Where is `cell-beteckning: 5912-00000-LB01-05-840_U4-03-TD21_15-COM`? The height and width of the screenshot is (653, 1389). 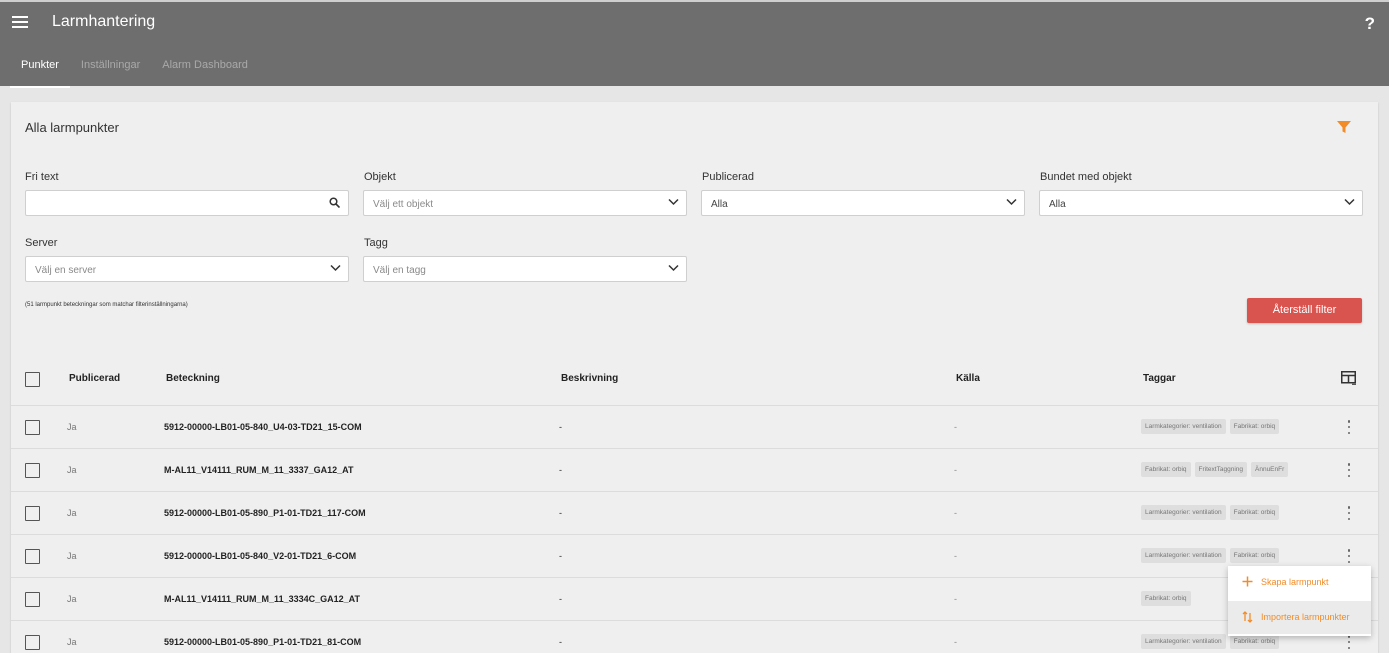 cell-beteckning: 5912-00000-LB01-05-840_U4-03-TD21_15-COM is located at coordinates (263, 427).